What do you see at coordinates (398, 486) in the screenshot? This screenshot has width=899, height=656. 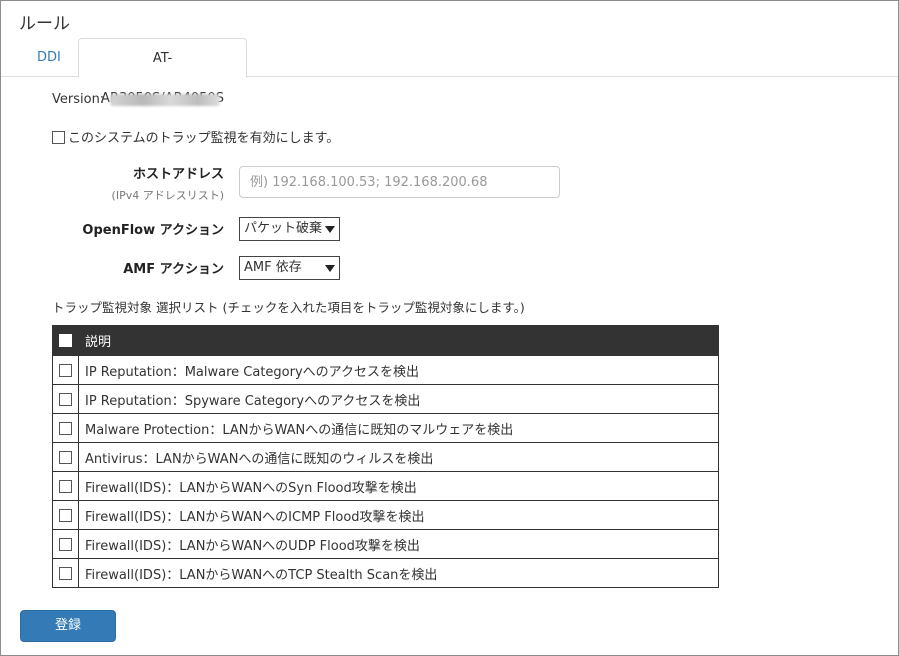 I see `row-description: Firewall(IDS)：LANからWANへのSyn Flood攻撃を検出` at bounding box center [398, 486].